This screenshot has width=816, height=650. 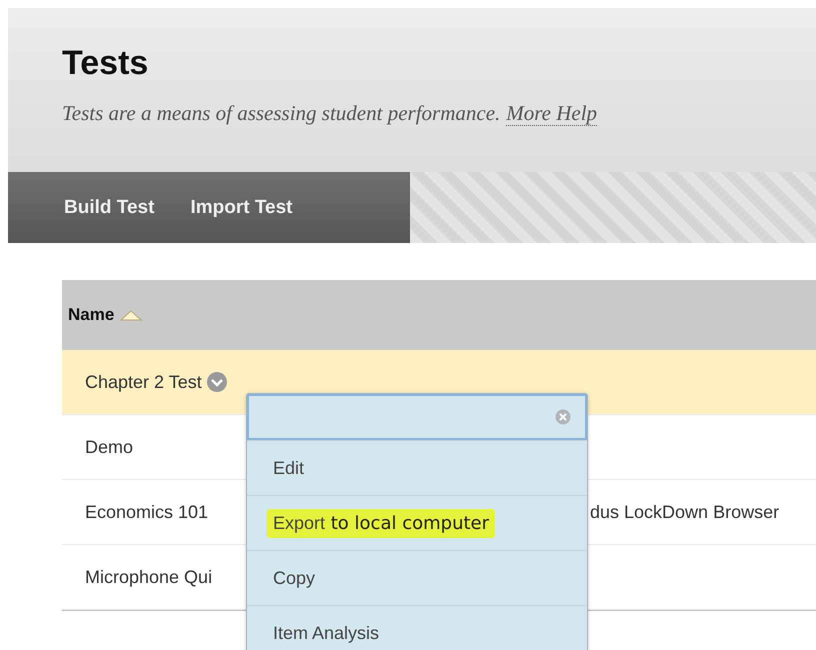 What do you see at coordinates (417, 627) in the screenshot?
I see `menu-item: Item Analysis` at bounding box center [417, 627].